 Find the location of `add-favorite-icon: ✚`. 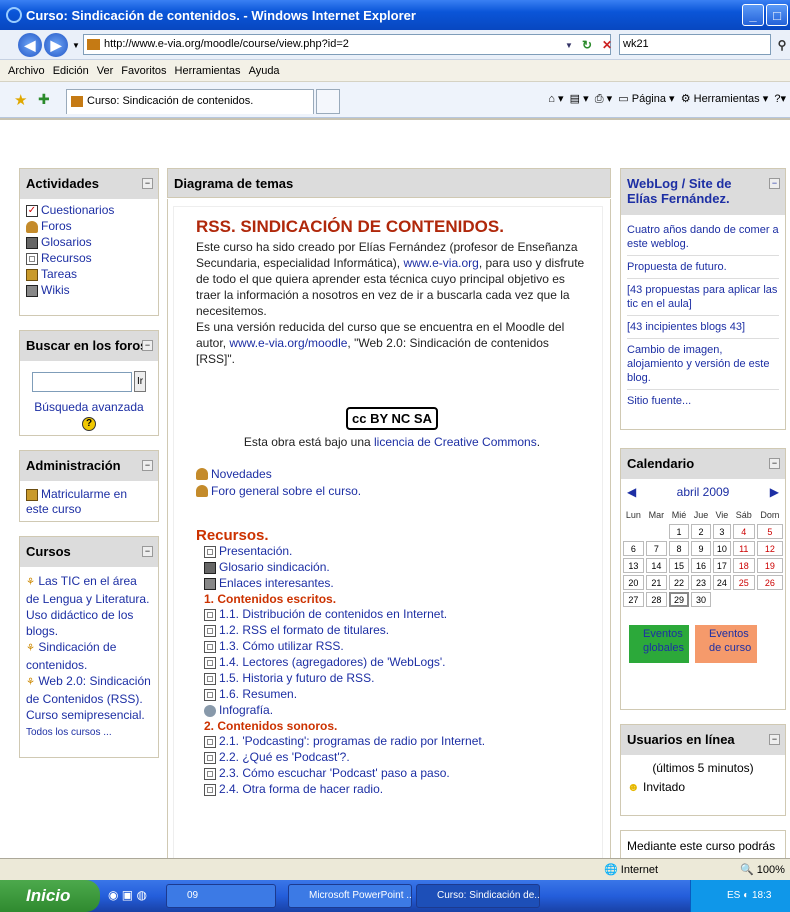

add-favorite-icon: ✚ is located at coordinates (44, 99).